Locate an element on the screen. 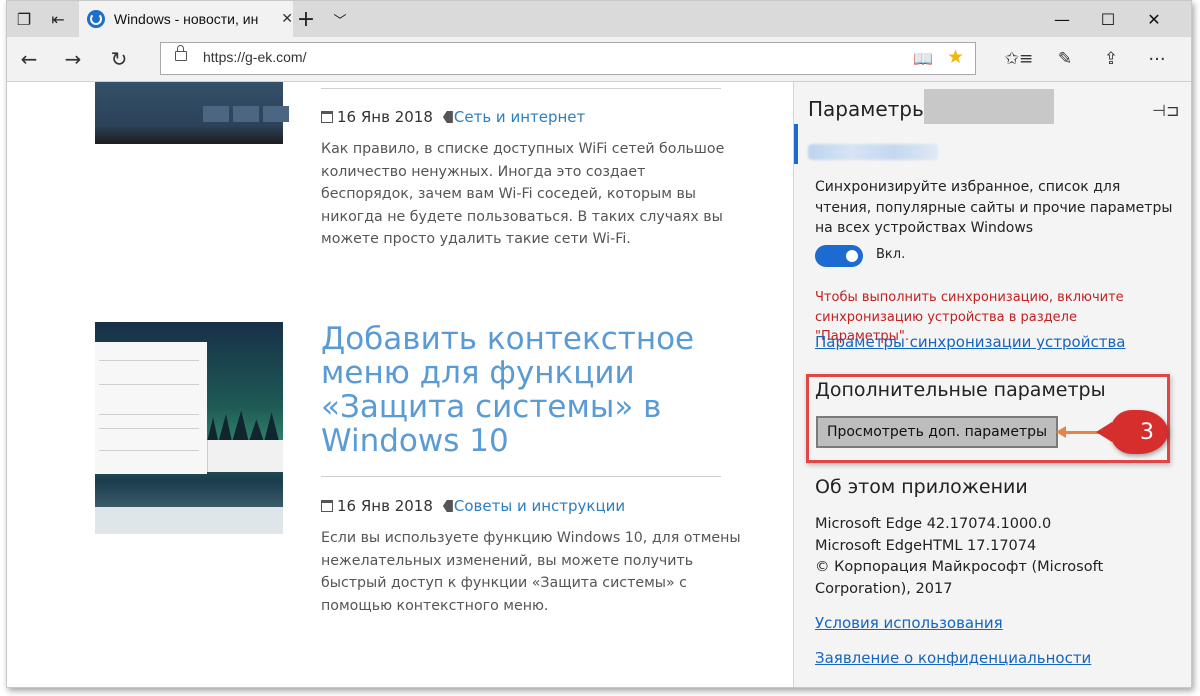  tabs-aside-icon: ❐ is located at coordinates (24, 19).